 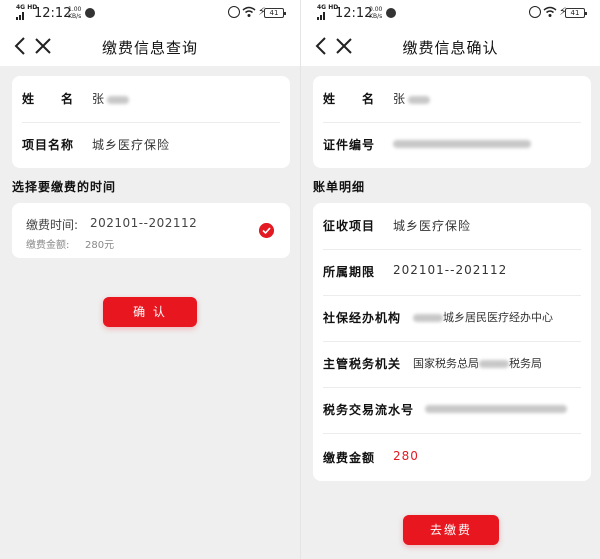 I want to click on page-title: 缴费信息确认, so click(x=450, y=48).